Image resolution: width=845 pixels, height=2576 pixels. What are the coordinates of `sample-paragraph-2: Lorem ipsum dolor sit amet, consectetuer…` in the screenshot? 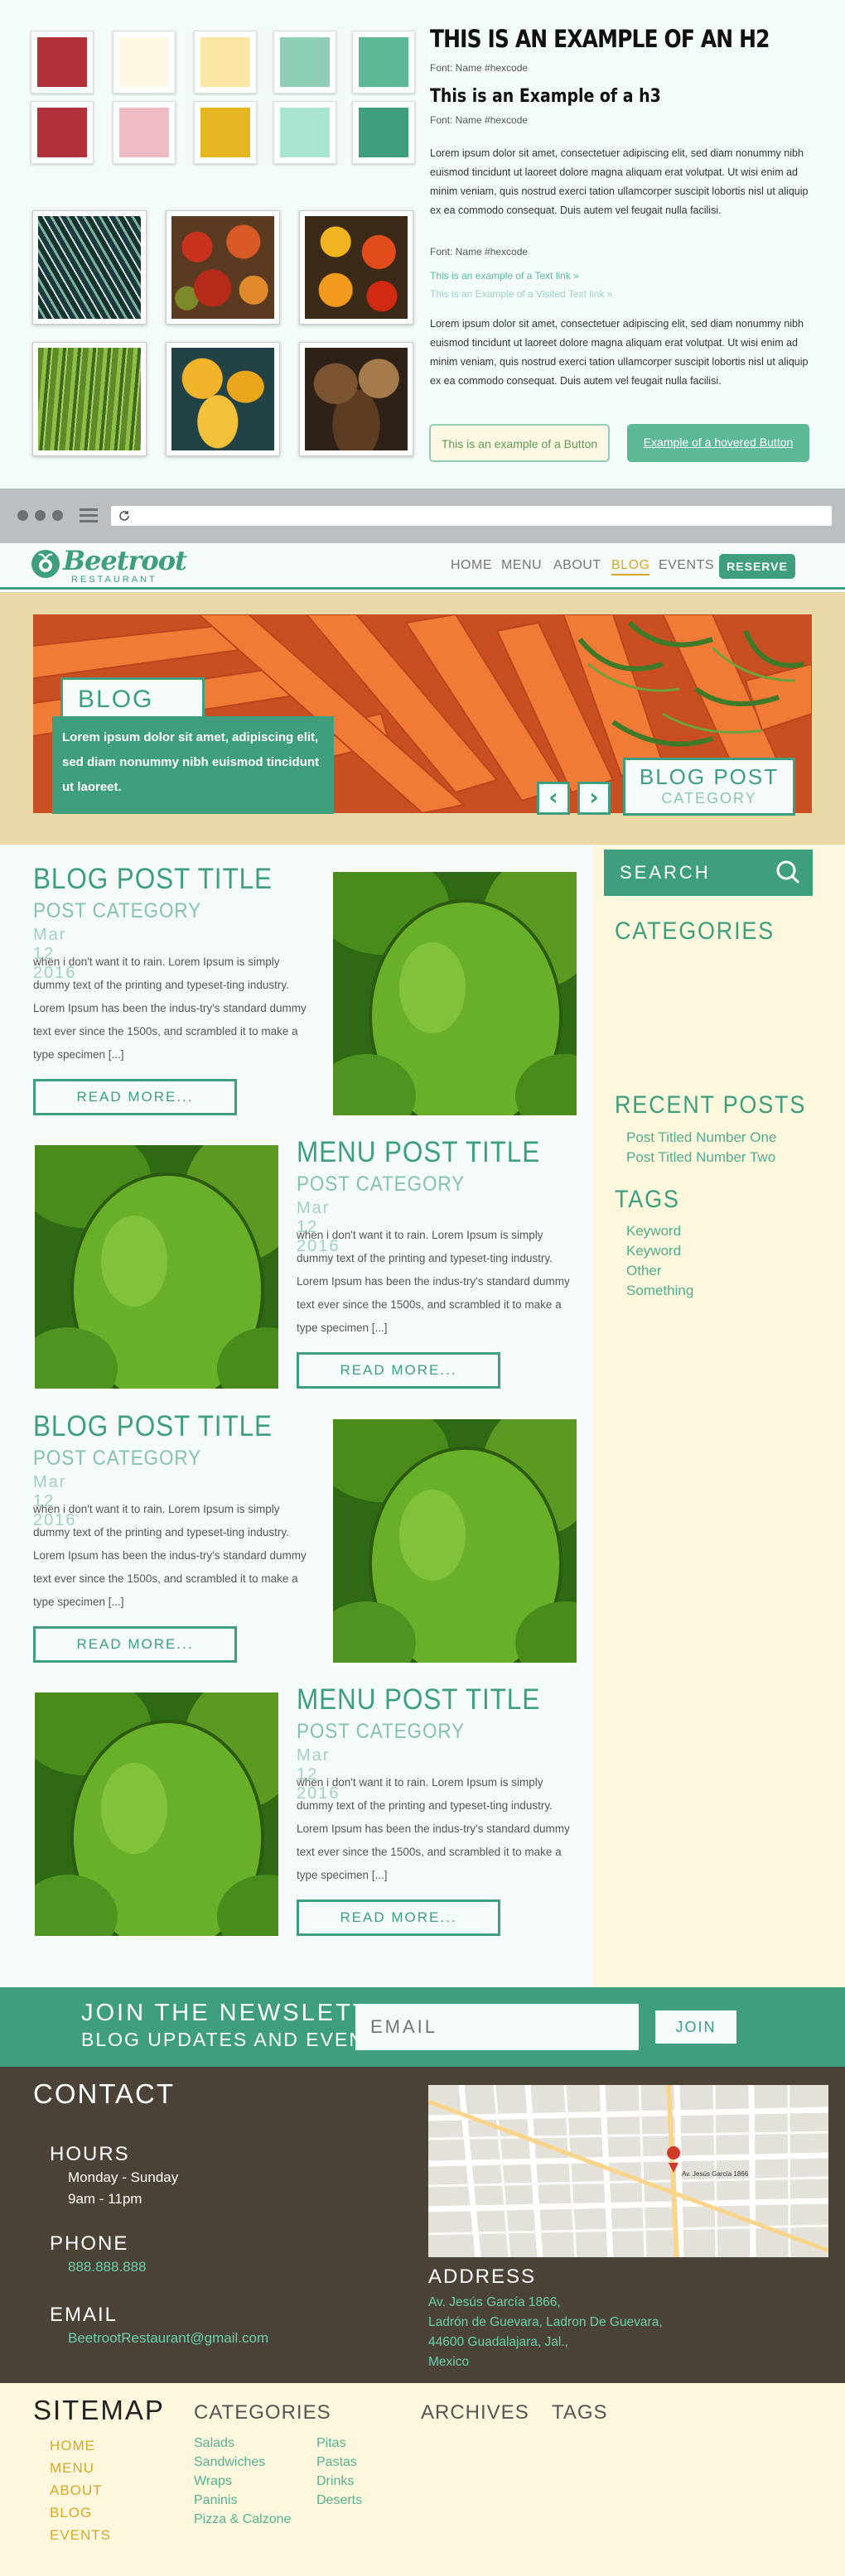 It's located at (619, 352).